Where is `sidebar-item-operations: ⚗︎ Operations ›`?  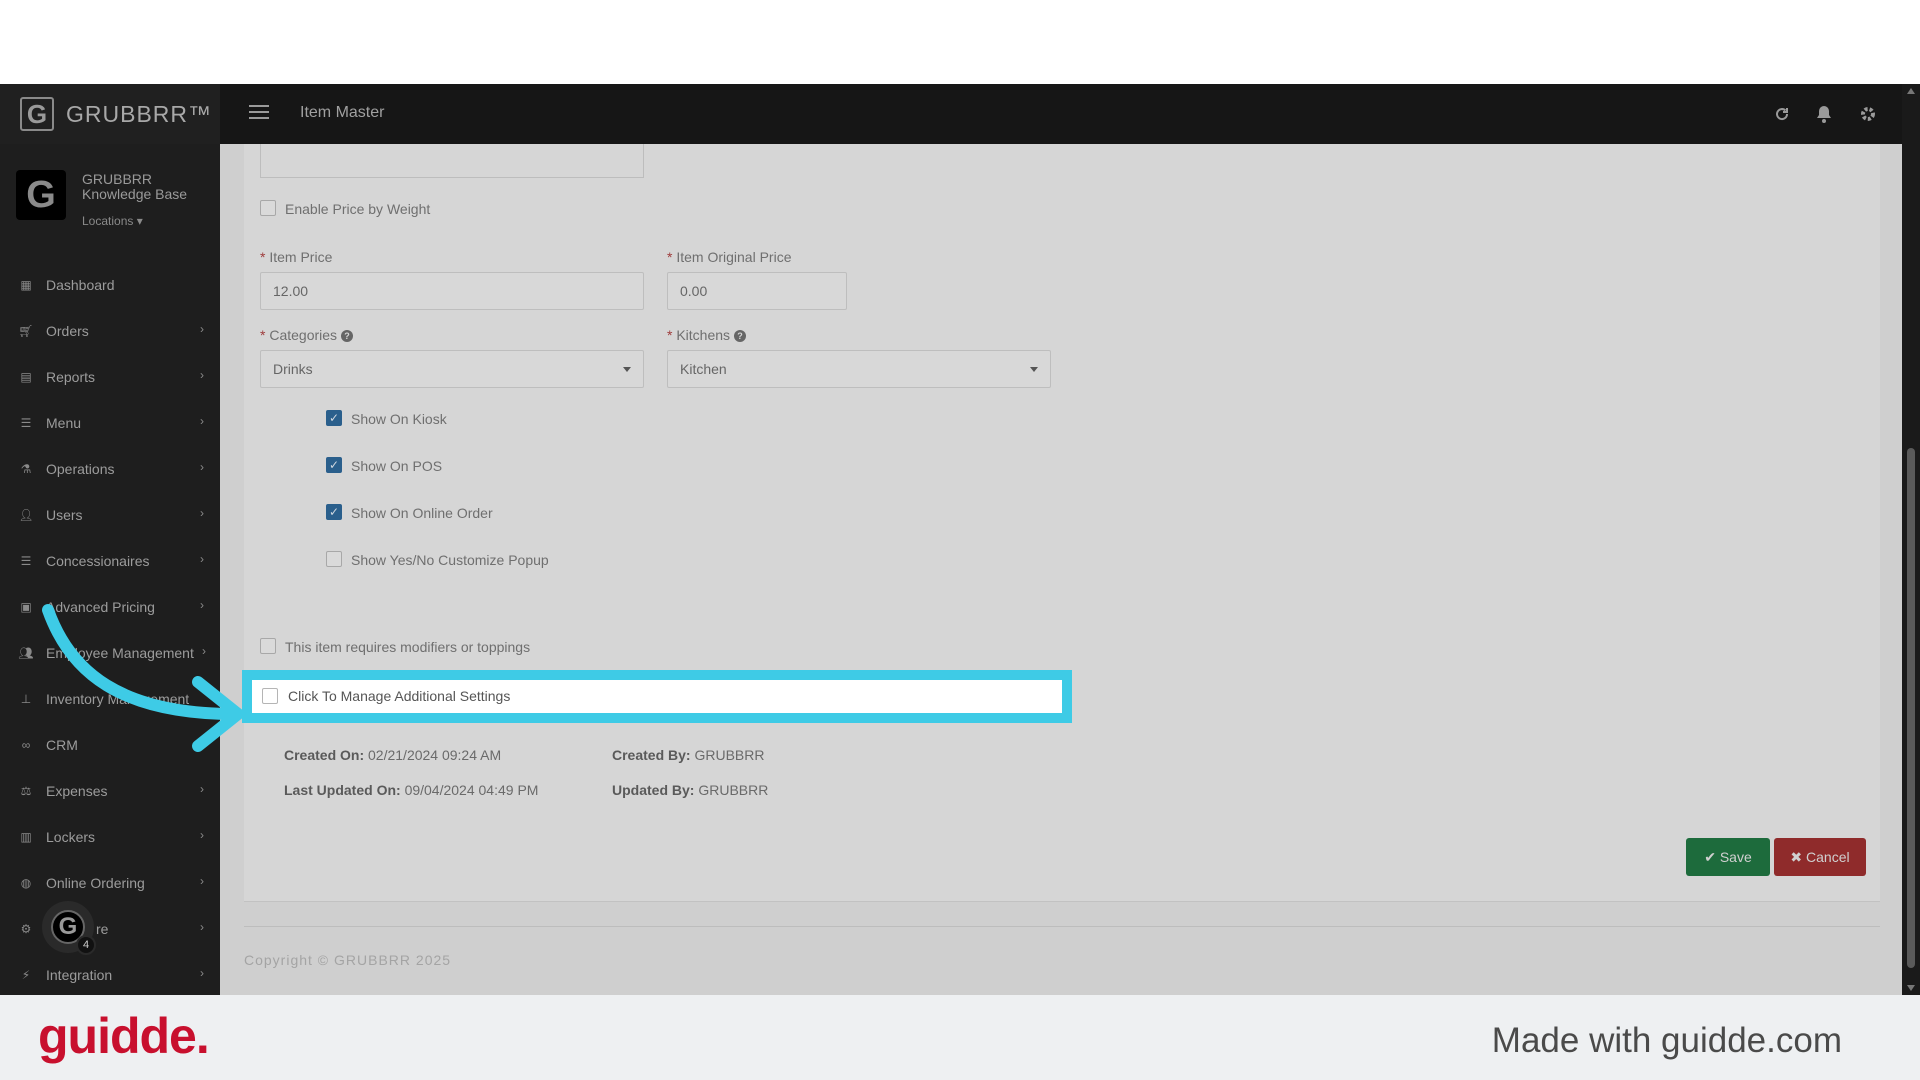 sidebar-item-operations: ⚗︎ Operations › is located at coordinates (110, 469).